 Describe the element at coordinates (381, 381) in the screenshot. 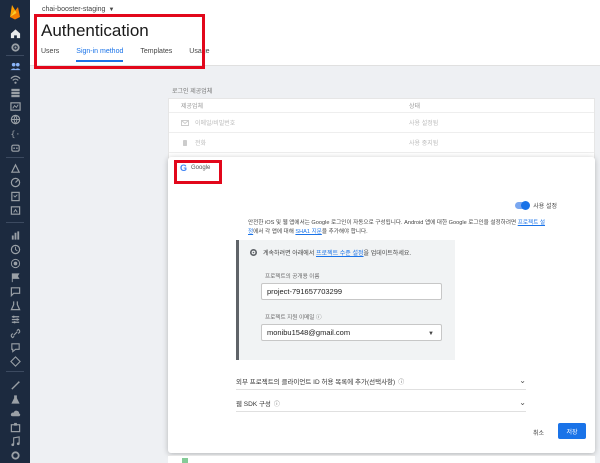

I see `external-client-ids-expander: 외부 프로젝트의 클라이언트 ID 허용 목록에 추가(선택사항) ⓘ ⌄` at that location.